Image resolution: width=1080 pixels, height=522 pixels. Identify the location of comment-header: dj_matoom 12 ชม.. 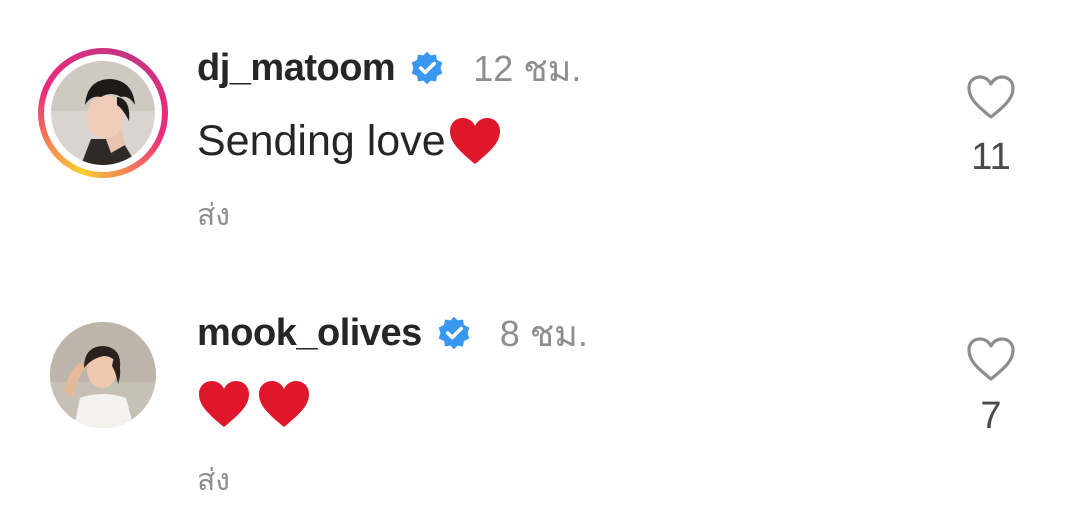
(389, 68).